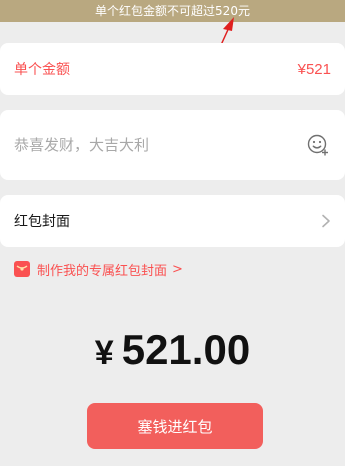 This screenshot has height=466, width=345. What do you see at coordinates (175, 426) in the screenshot?
I see `send-red-packet-button: 塞钱进红包` at bounding box center [175, 426].